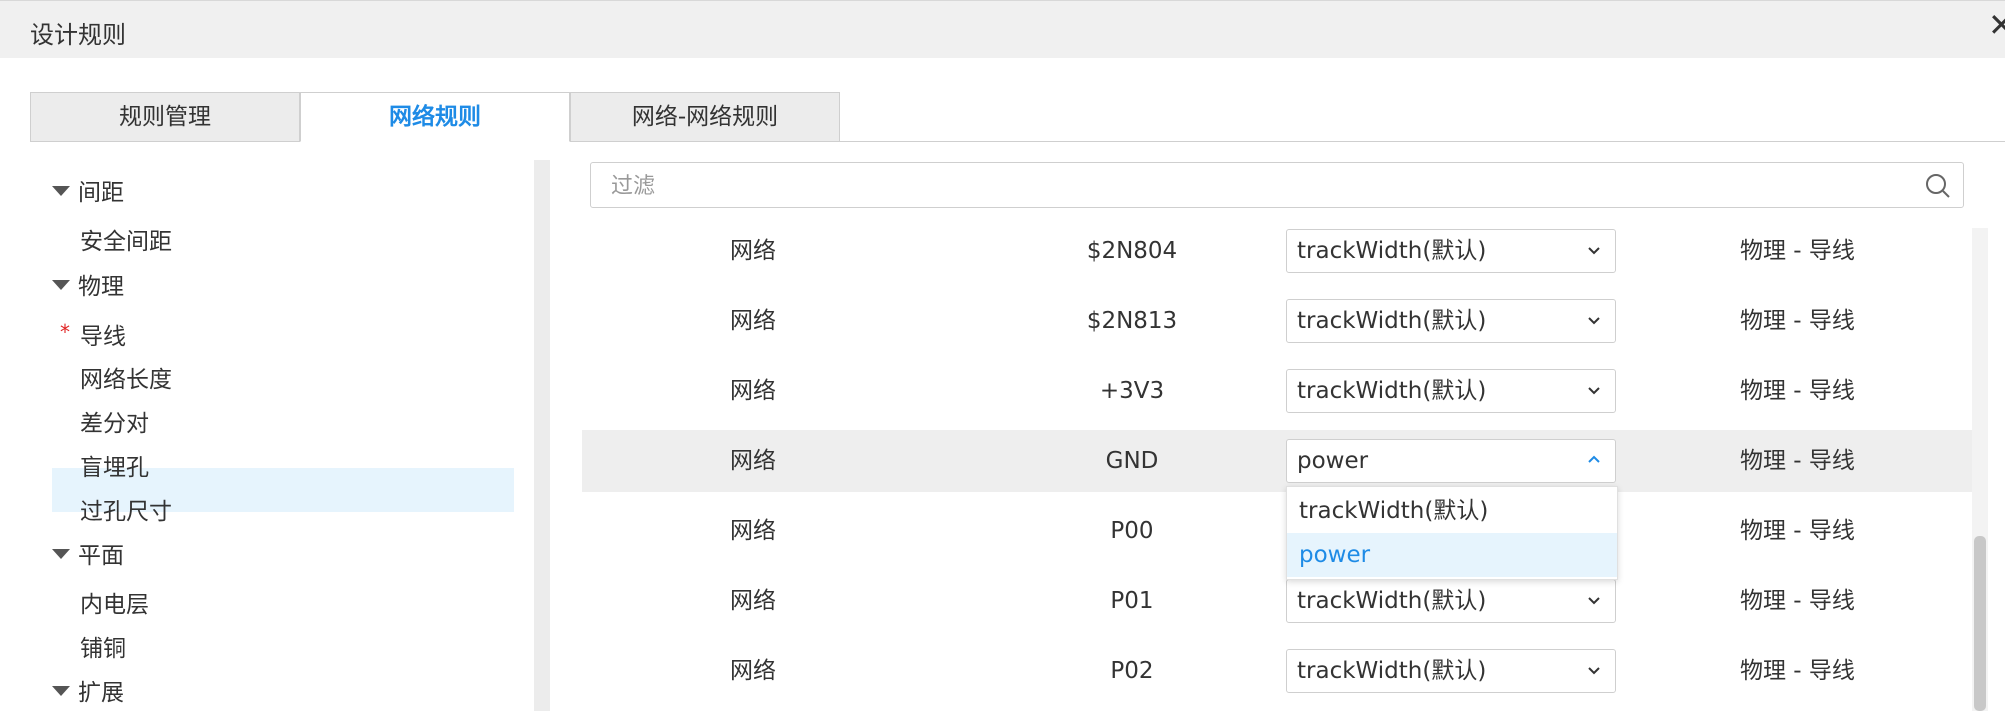 This screenshot has height=711, width=2005. I want to click on tree-item-diff-pair: 差分对, so click(114, 421).